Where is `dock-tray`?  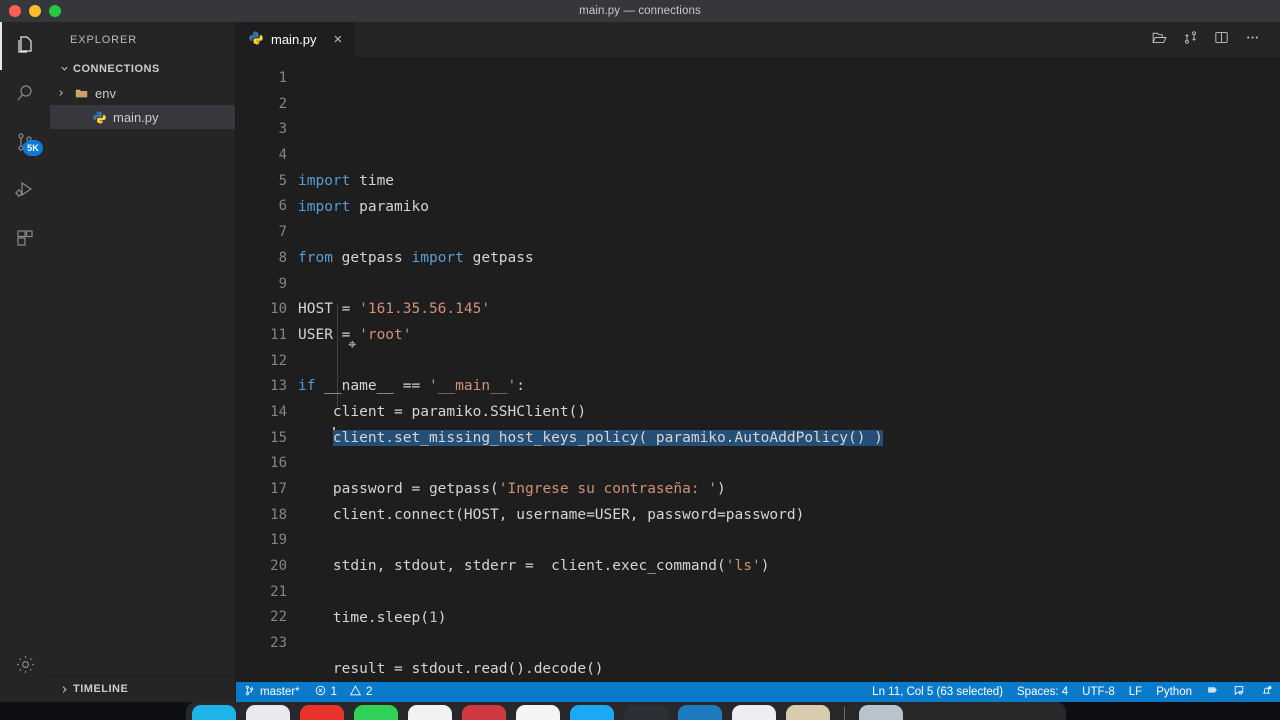 dock-tray is located at coordinates (626, 711).